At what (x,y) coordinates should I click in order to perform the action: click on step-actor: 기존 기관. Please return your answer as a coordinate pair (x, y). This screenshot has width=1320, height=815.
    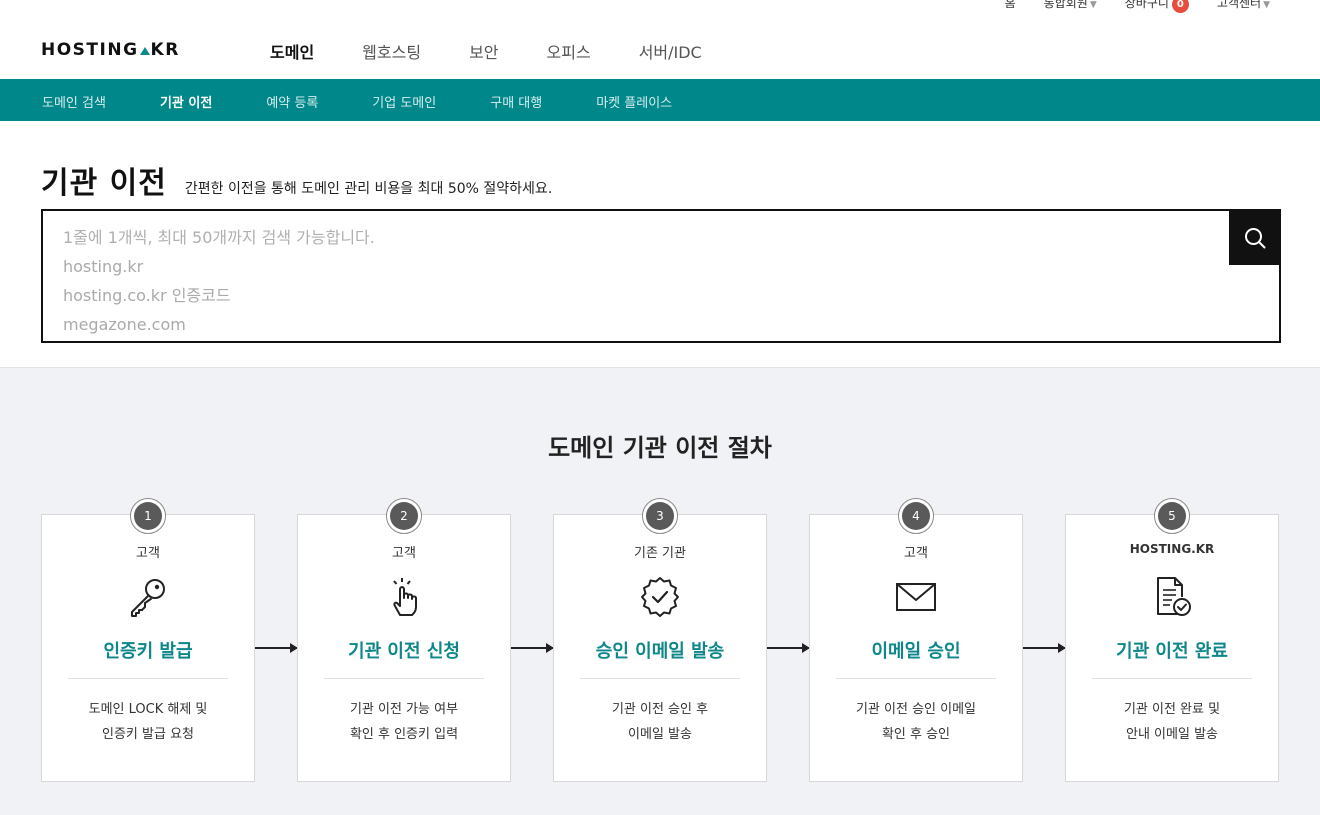
    Looking at the image, I should click on (660, 553).